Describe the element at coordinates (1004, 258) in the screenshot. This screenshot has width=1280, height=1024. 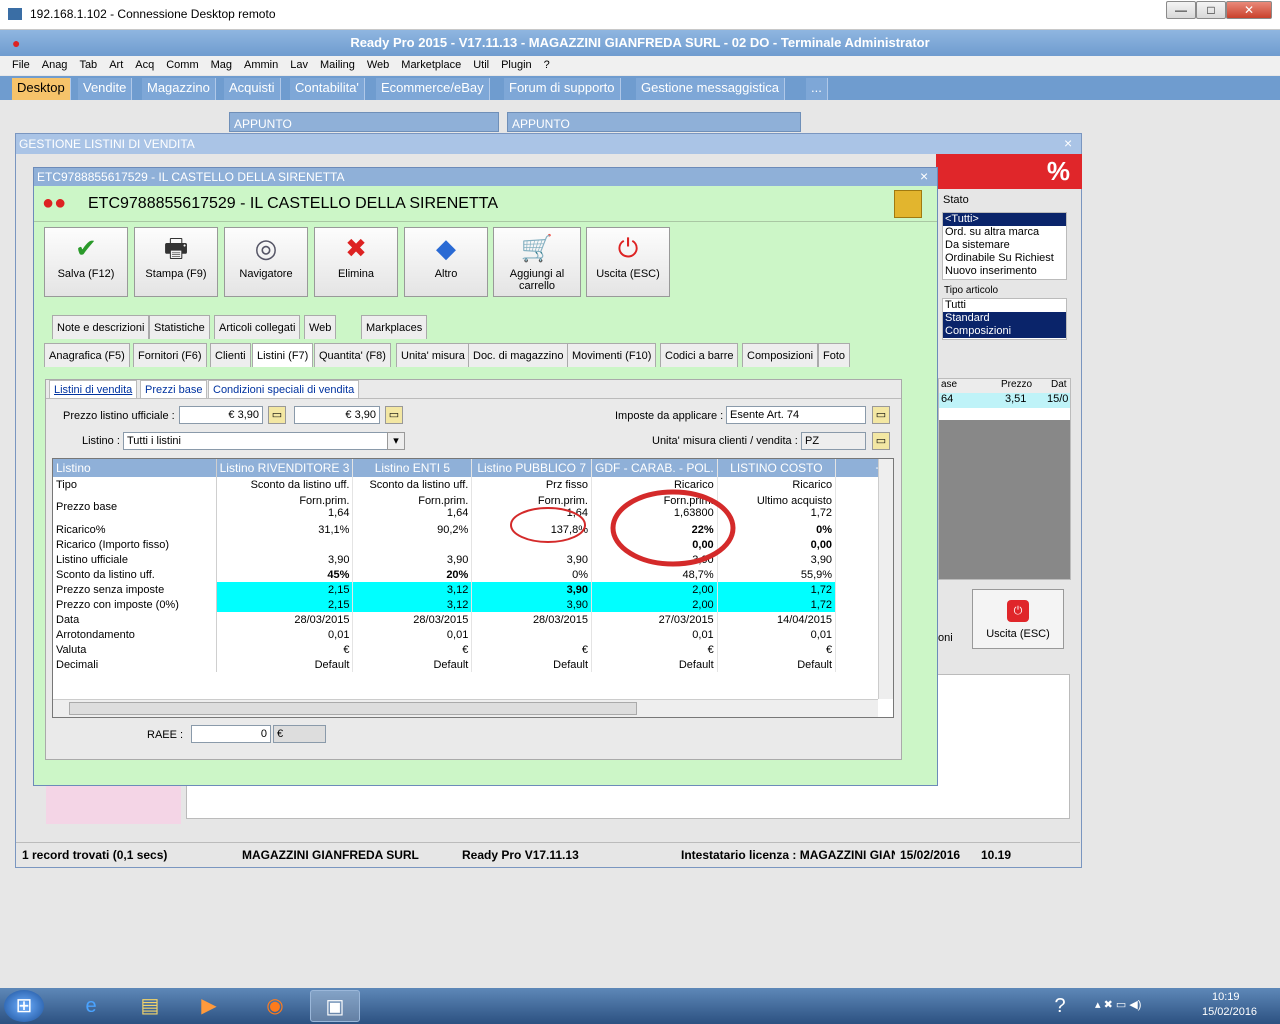
I see `stato-item: Ordinabile Su Richiest` at that location.